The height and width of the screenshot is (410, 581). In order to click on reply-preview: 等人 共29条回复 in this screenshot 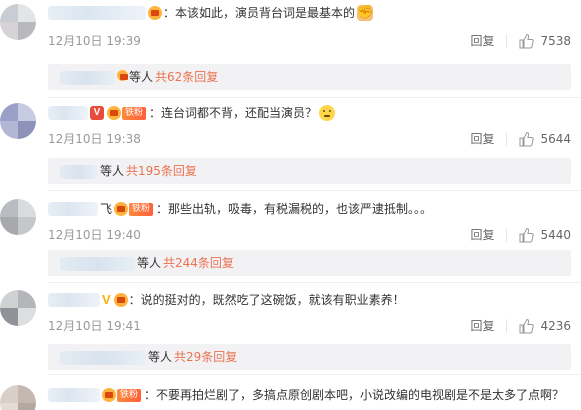, I will do `click(309, 357)`.